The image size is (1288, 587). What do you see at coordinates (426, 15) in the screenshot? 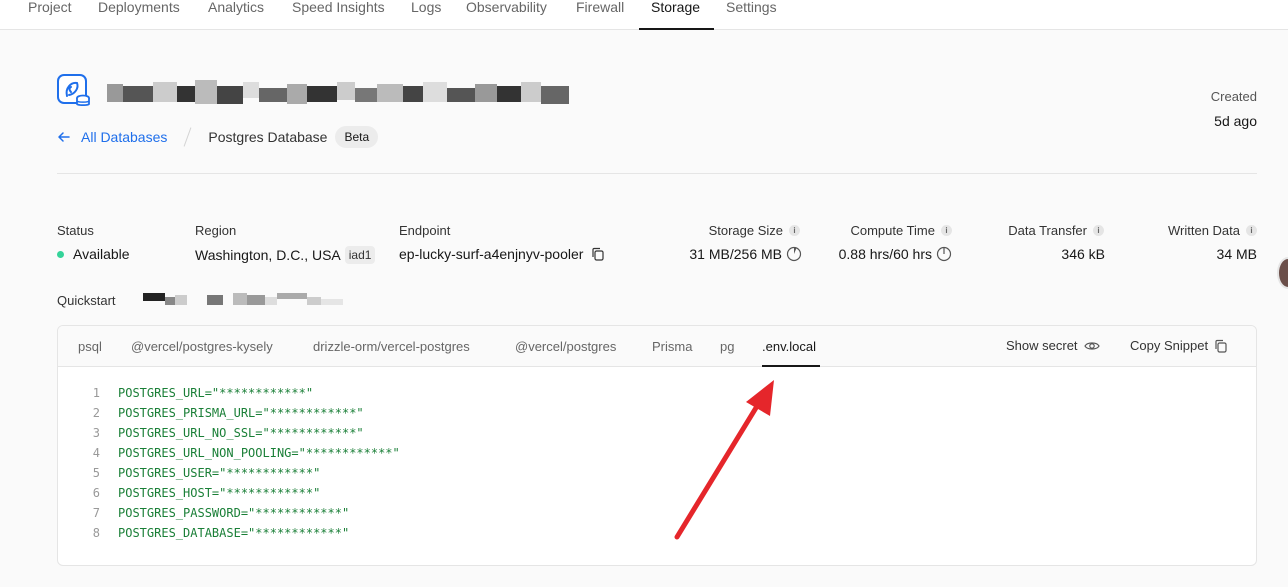
I see `tab-logs: Logs` at bounding box center [426, 15].